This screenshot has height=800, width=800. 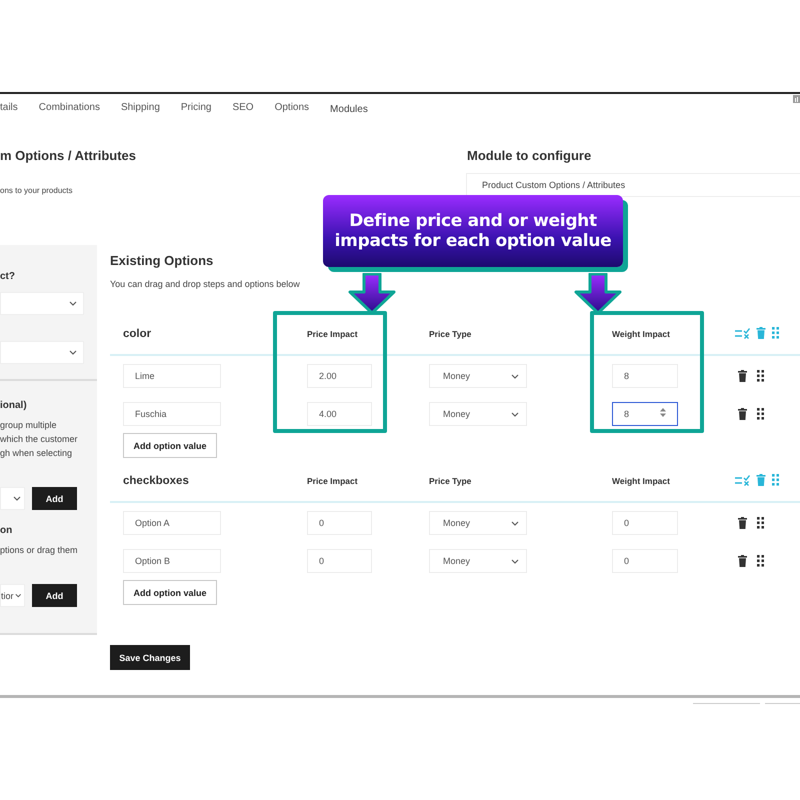 I want to click on tab: Options, so click(x=292, y=108).